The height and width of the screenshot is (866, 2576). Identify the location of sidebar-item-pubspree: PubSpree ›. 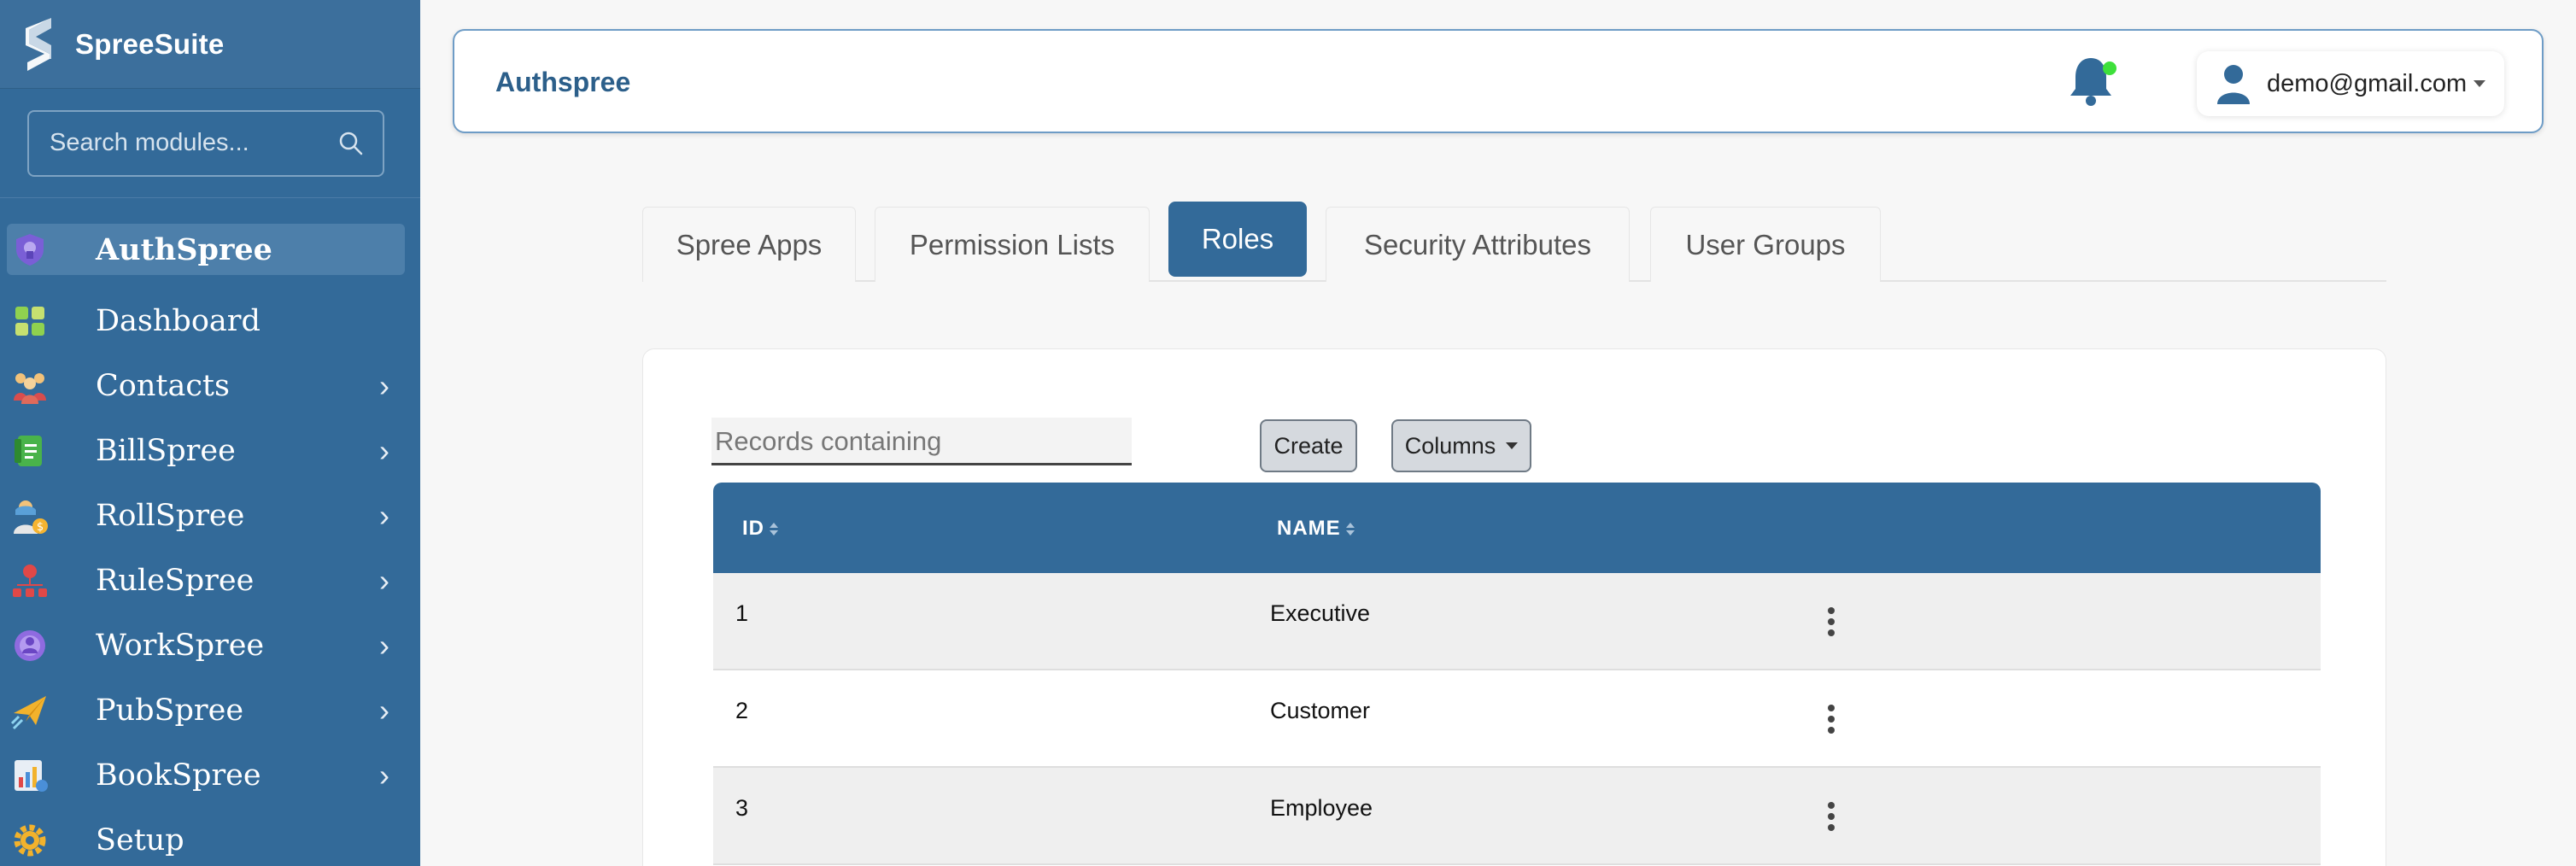
(210, 711).